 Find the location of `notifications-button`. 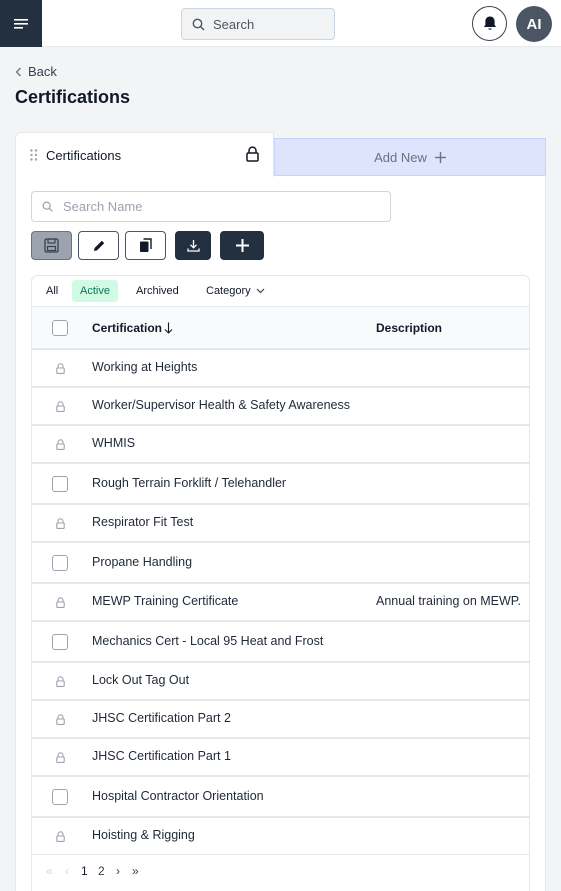

notifications-button is located at coordinates (489, 23).